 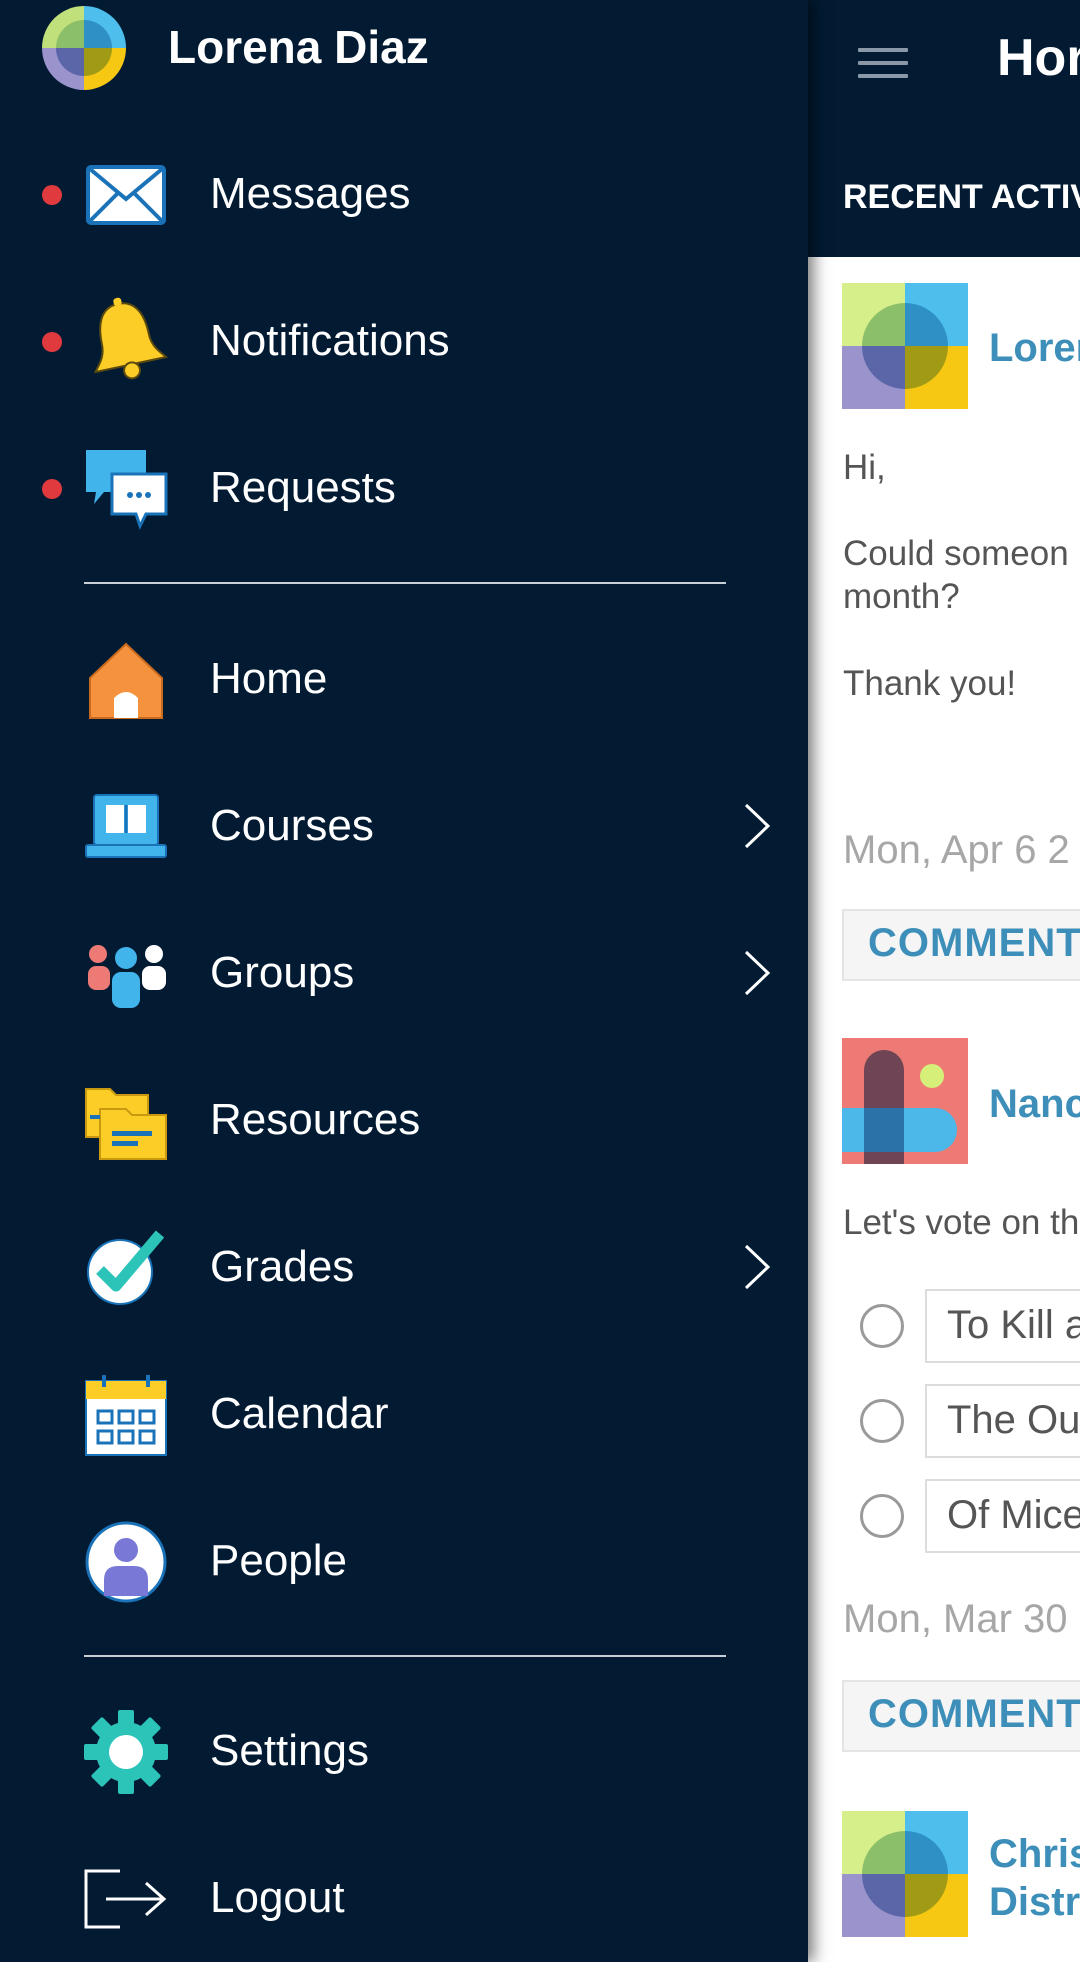 What do you see at coordinates (1034, 1104) in the screenshot?
I see `post-author-link: Nanc` at bounding box center [1034, 1104].